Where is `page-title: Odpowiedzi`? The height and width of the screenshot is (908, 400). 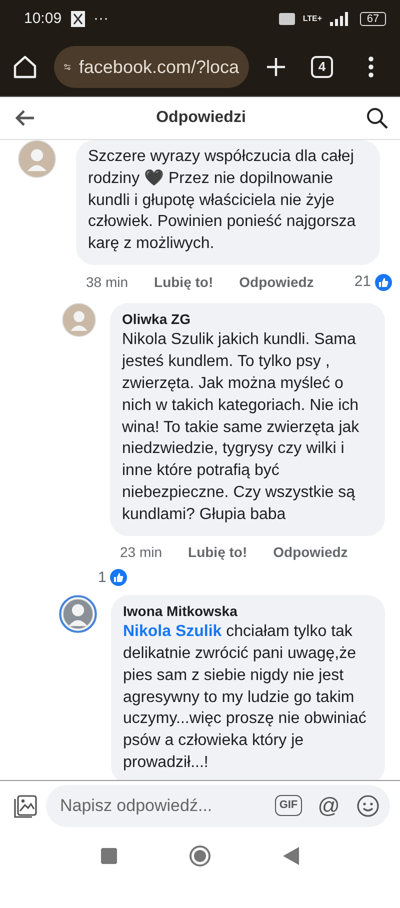 page-title: Odpowiedzi is located at coordinates (201, 118).